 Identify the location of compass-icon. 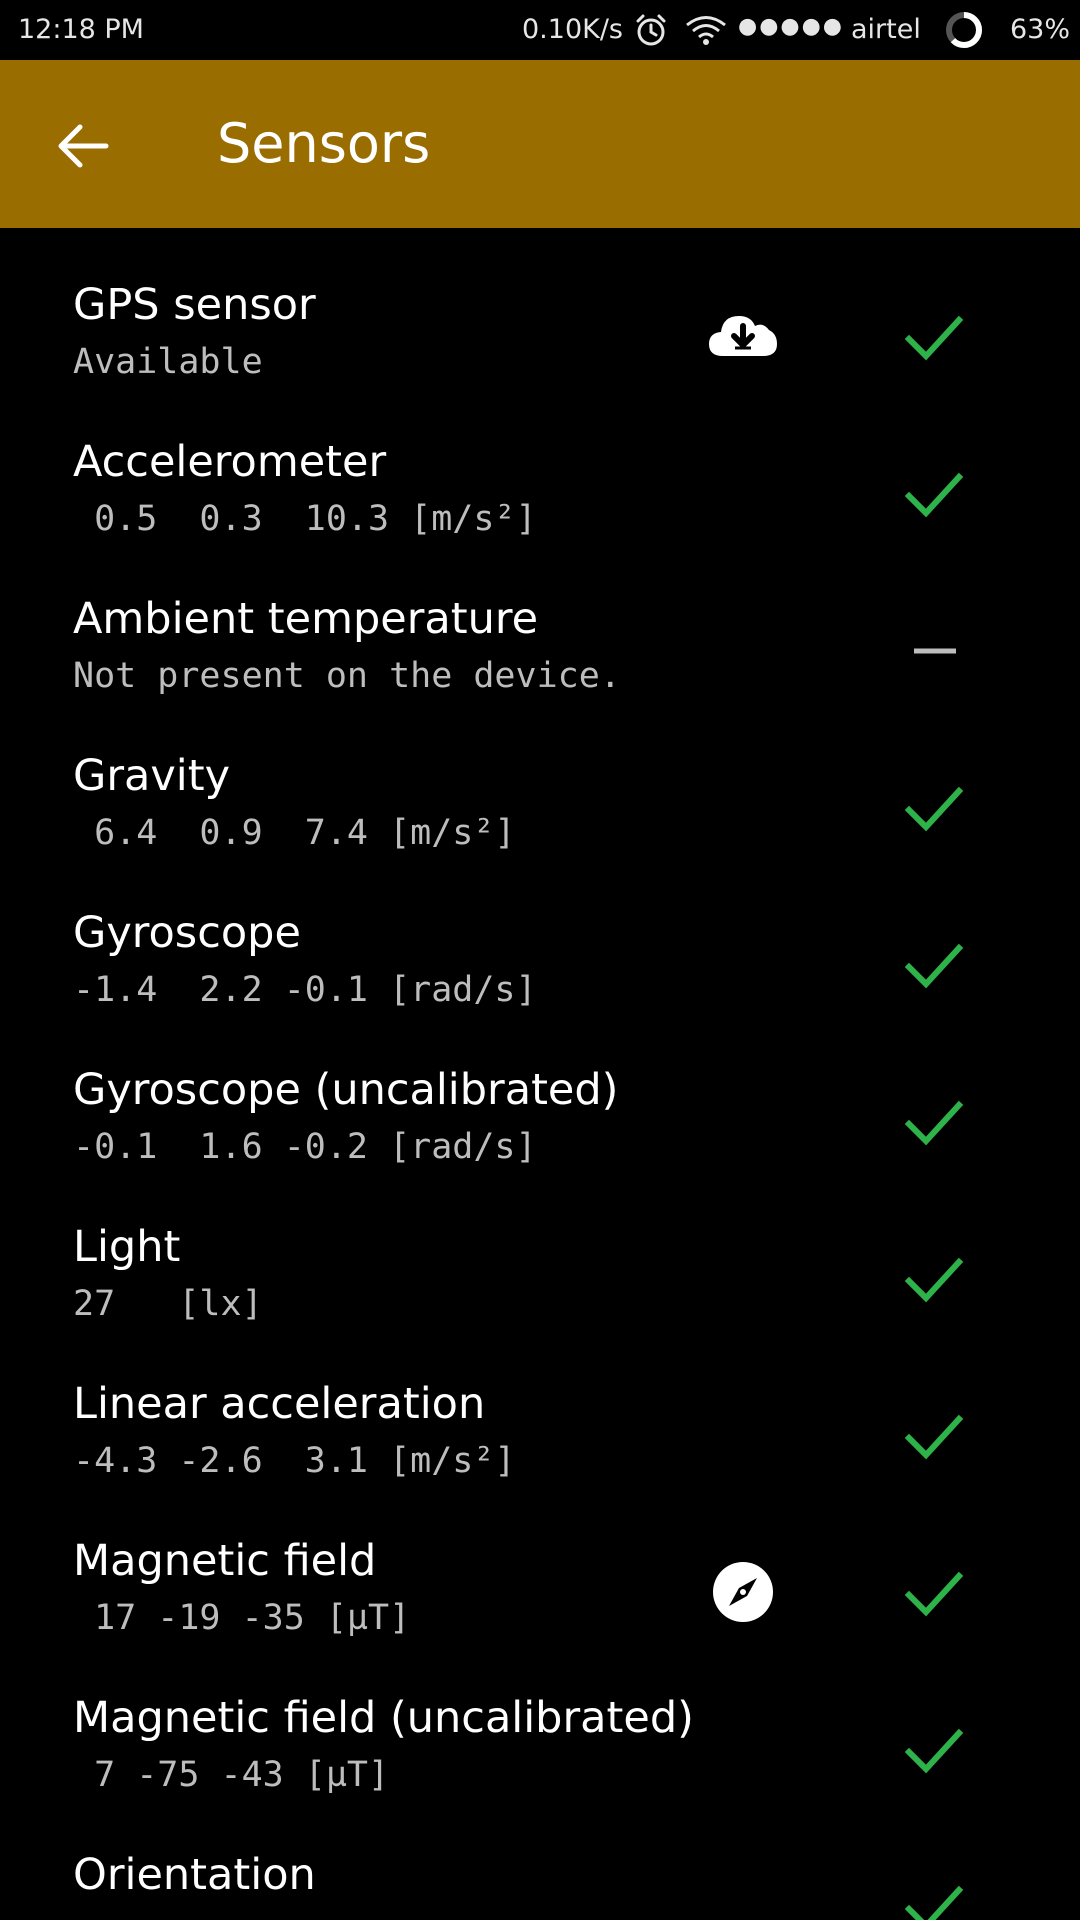
(743, 1592).